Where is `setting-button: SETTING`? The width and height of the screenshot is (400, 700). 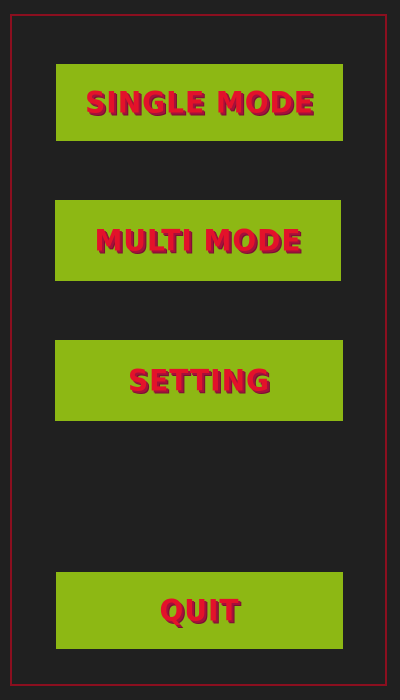 setting-button: SETTING is located at coordinates (199, 380).